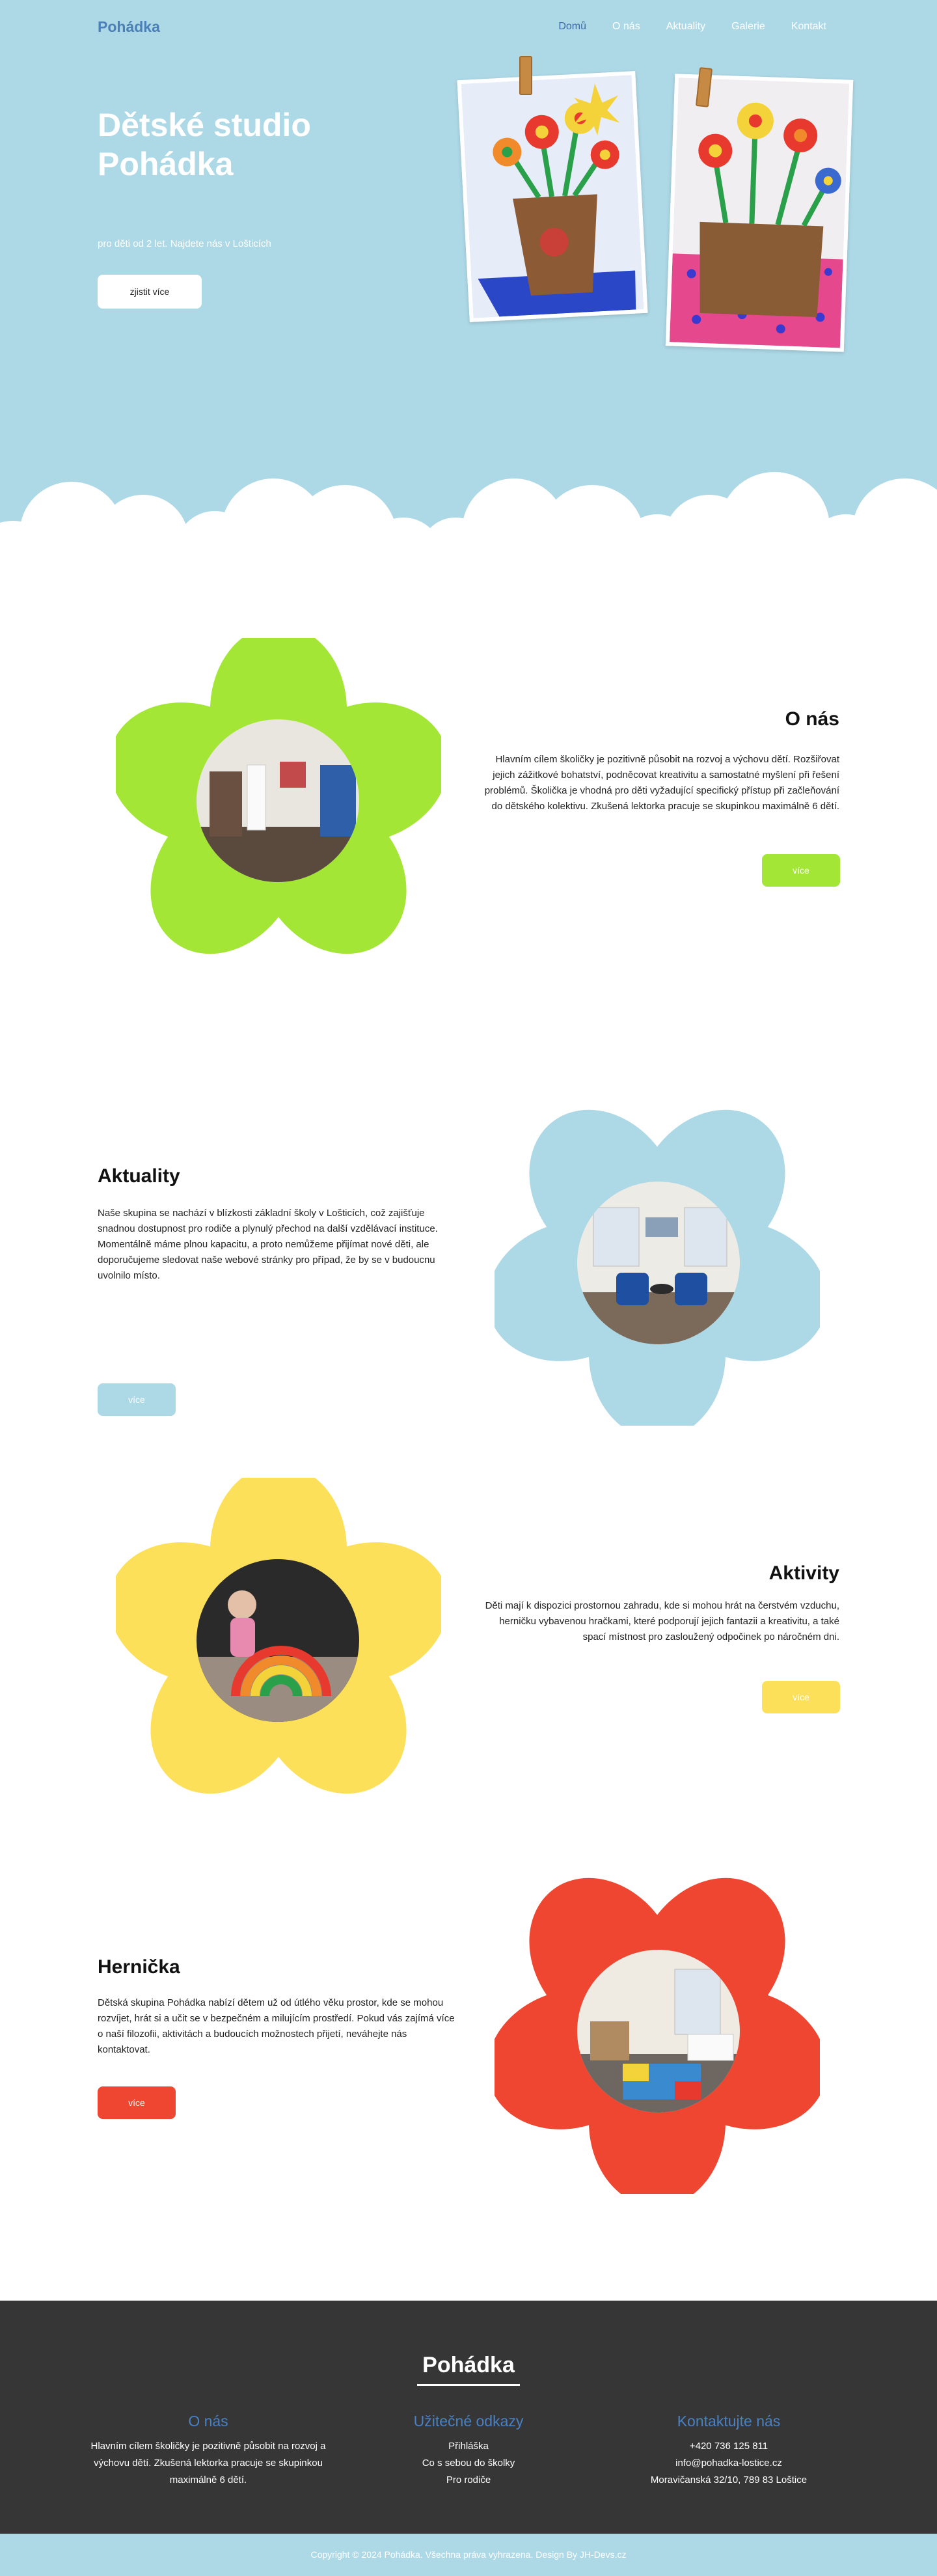  Describe the element at coordinates (808, 27) in the screenshot. I see `nav-item-kontakt: Kontakt` at that location.